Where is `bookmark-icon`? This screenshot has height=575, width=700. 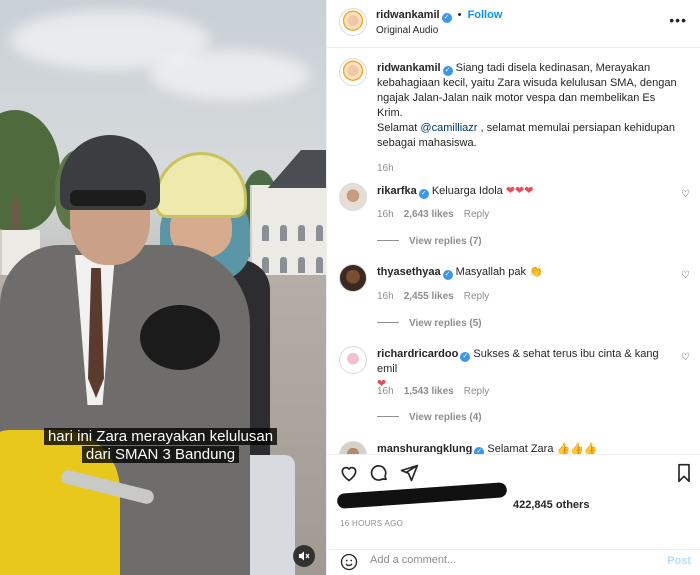 bookmark-icon is located at coordinates (684, 474).